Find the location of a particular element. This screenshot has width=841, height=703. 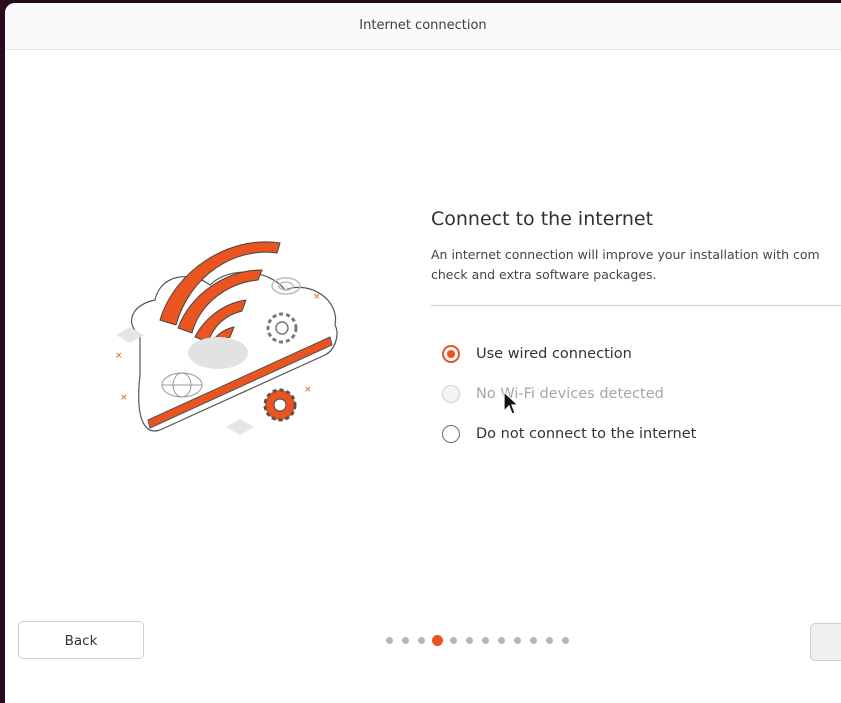

radio-no-connection is located at coordinates (451, 434).